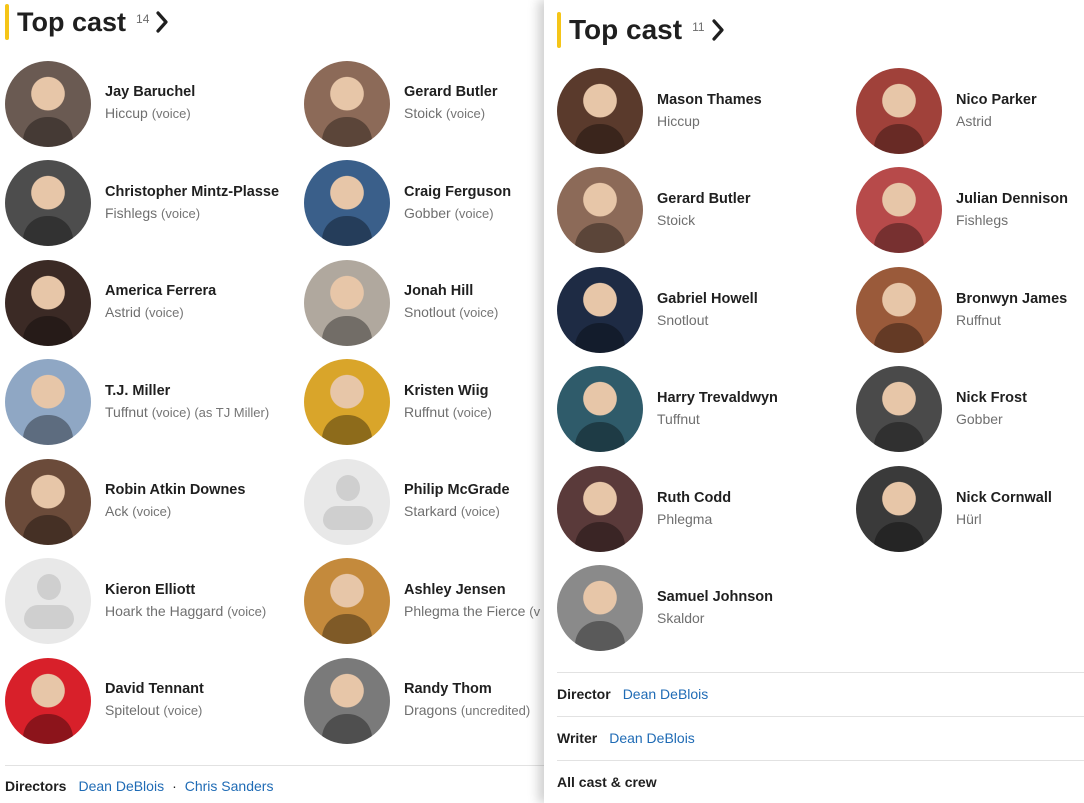  Describe the element at coordinates (969, 519) in the screenshot. I see `character-name: Hürl` at that location.